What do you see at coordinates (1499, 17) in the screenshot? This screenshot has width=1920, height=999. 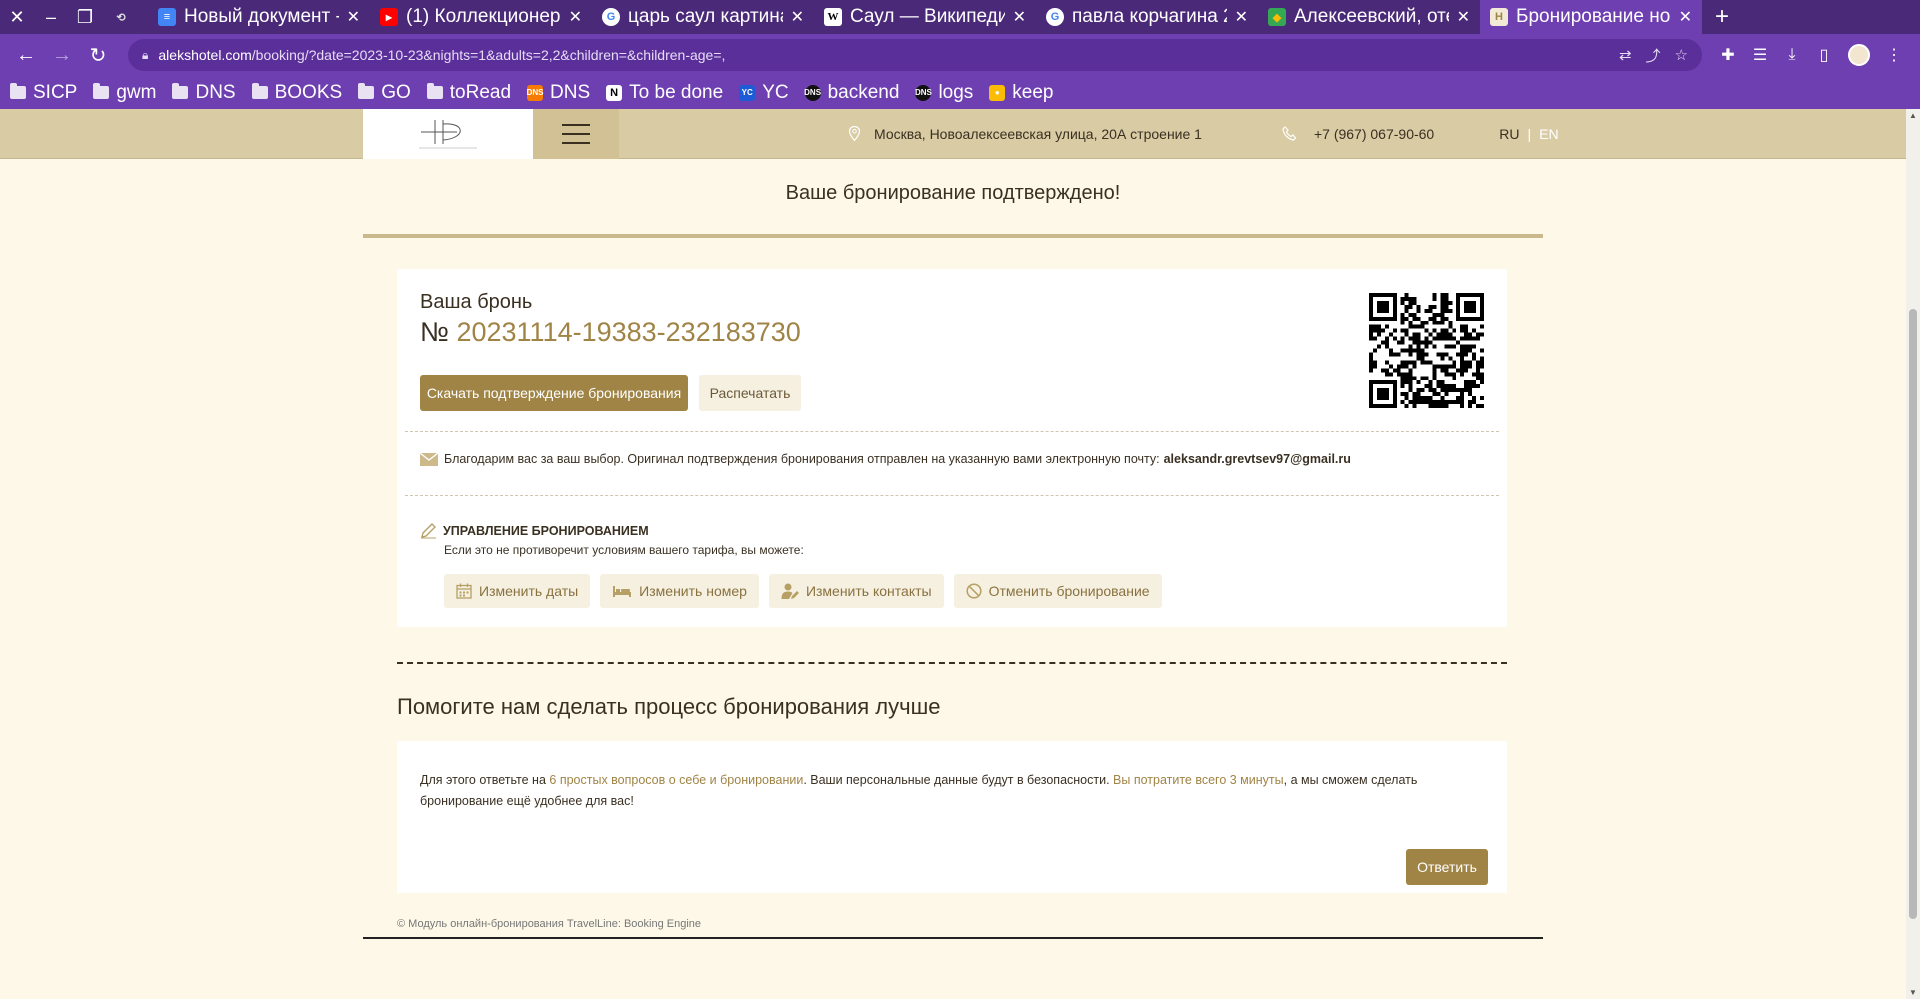 I see `hotel-icon: H` at bounding box center [1499, 17].